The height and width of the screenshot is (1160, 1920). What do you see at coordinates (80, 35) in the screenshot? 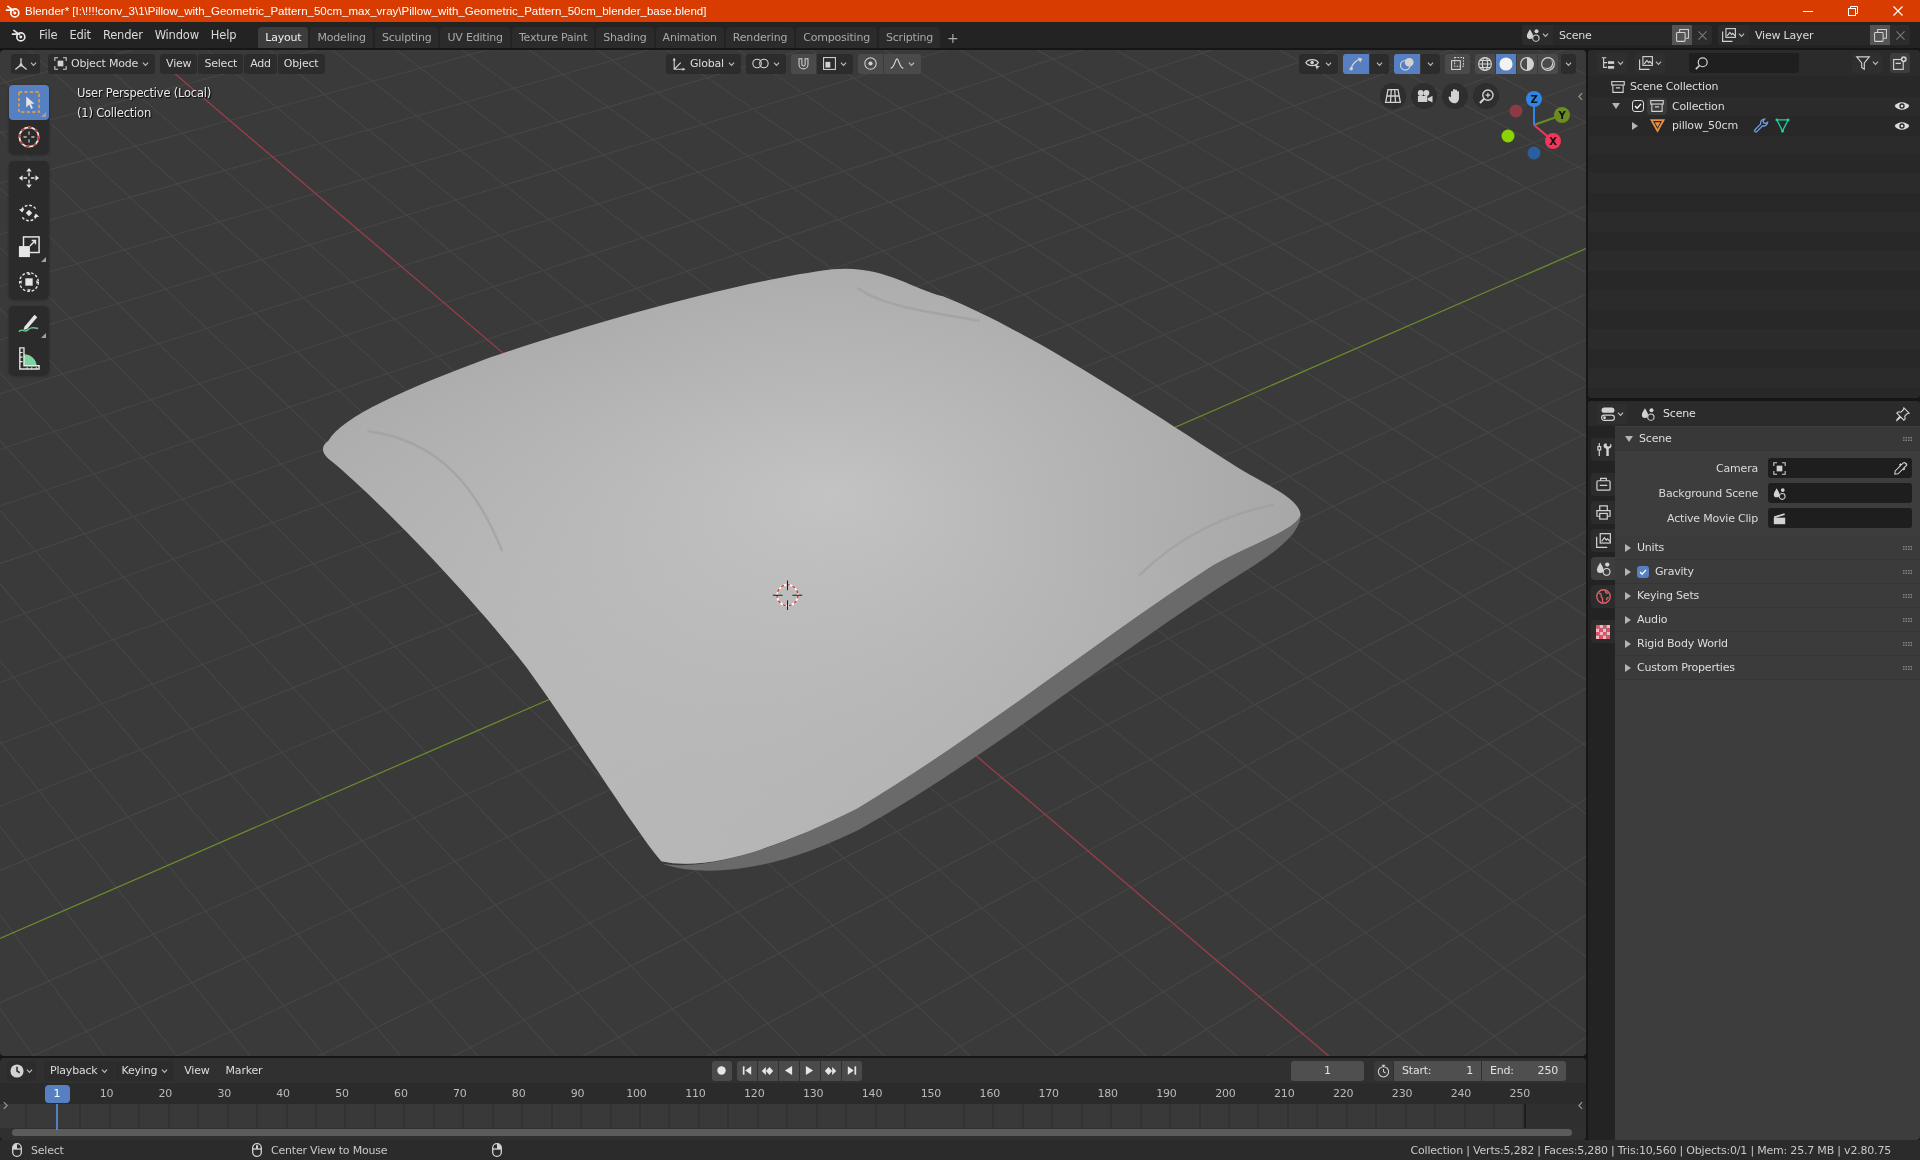
I see `menu-item: Edit` at bounding box center [80, 35].